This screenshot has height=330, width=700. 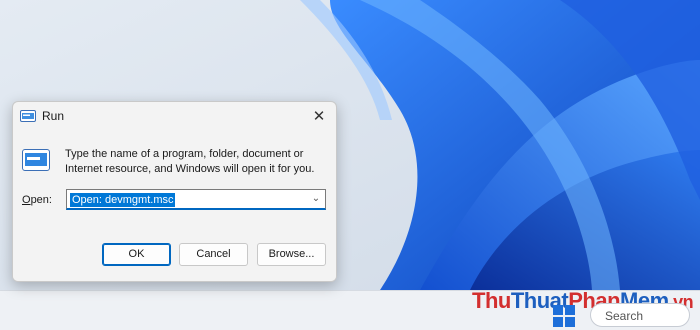 I want to click on run-program-icon, so click(x=36, y=160).